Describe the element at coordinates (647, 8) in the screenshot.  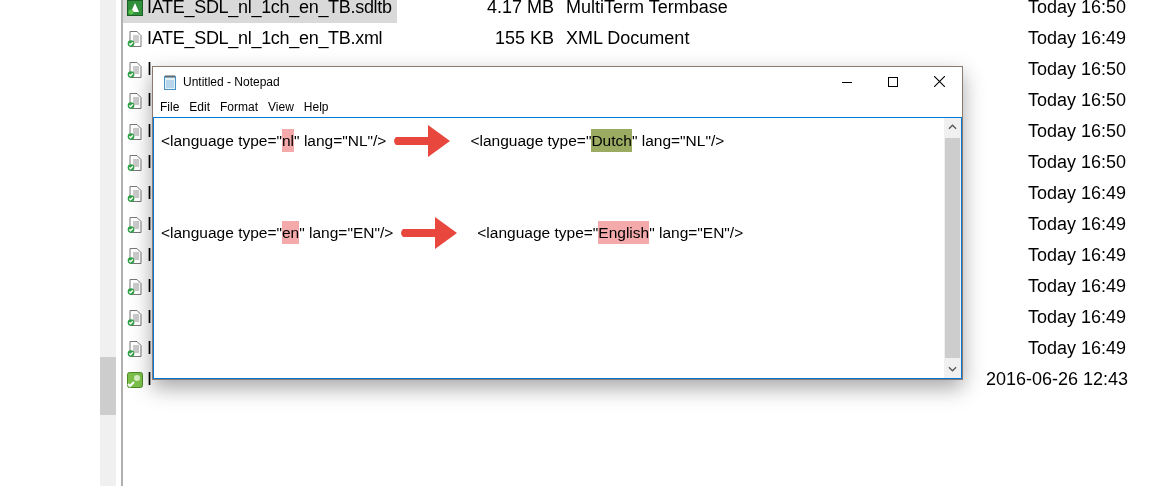
I see `file-type: MultiTerm Termbase` at that location.